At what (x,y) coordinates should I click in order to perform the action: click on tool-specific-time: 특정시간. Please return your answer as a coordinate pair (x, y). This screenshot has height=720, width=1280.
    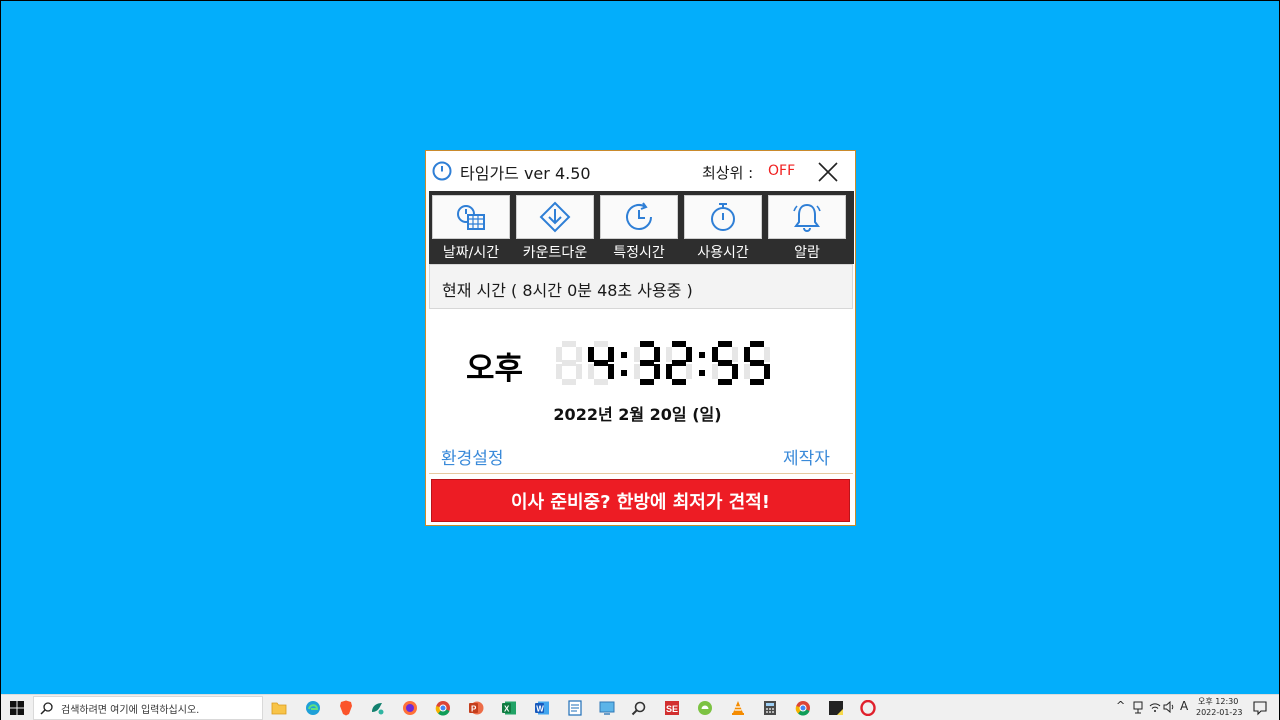
    Looking at the image, I should click on (637, 227).